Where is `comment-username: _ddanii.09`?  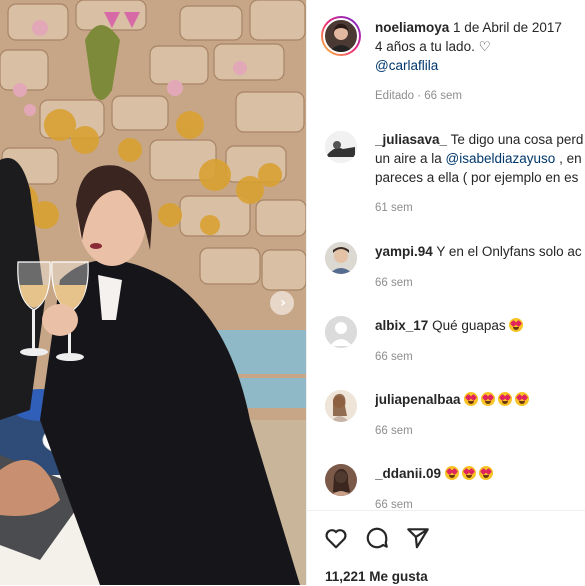 comment-username: _ddanii.09 is located at coordinates (408, 473).